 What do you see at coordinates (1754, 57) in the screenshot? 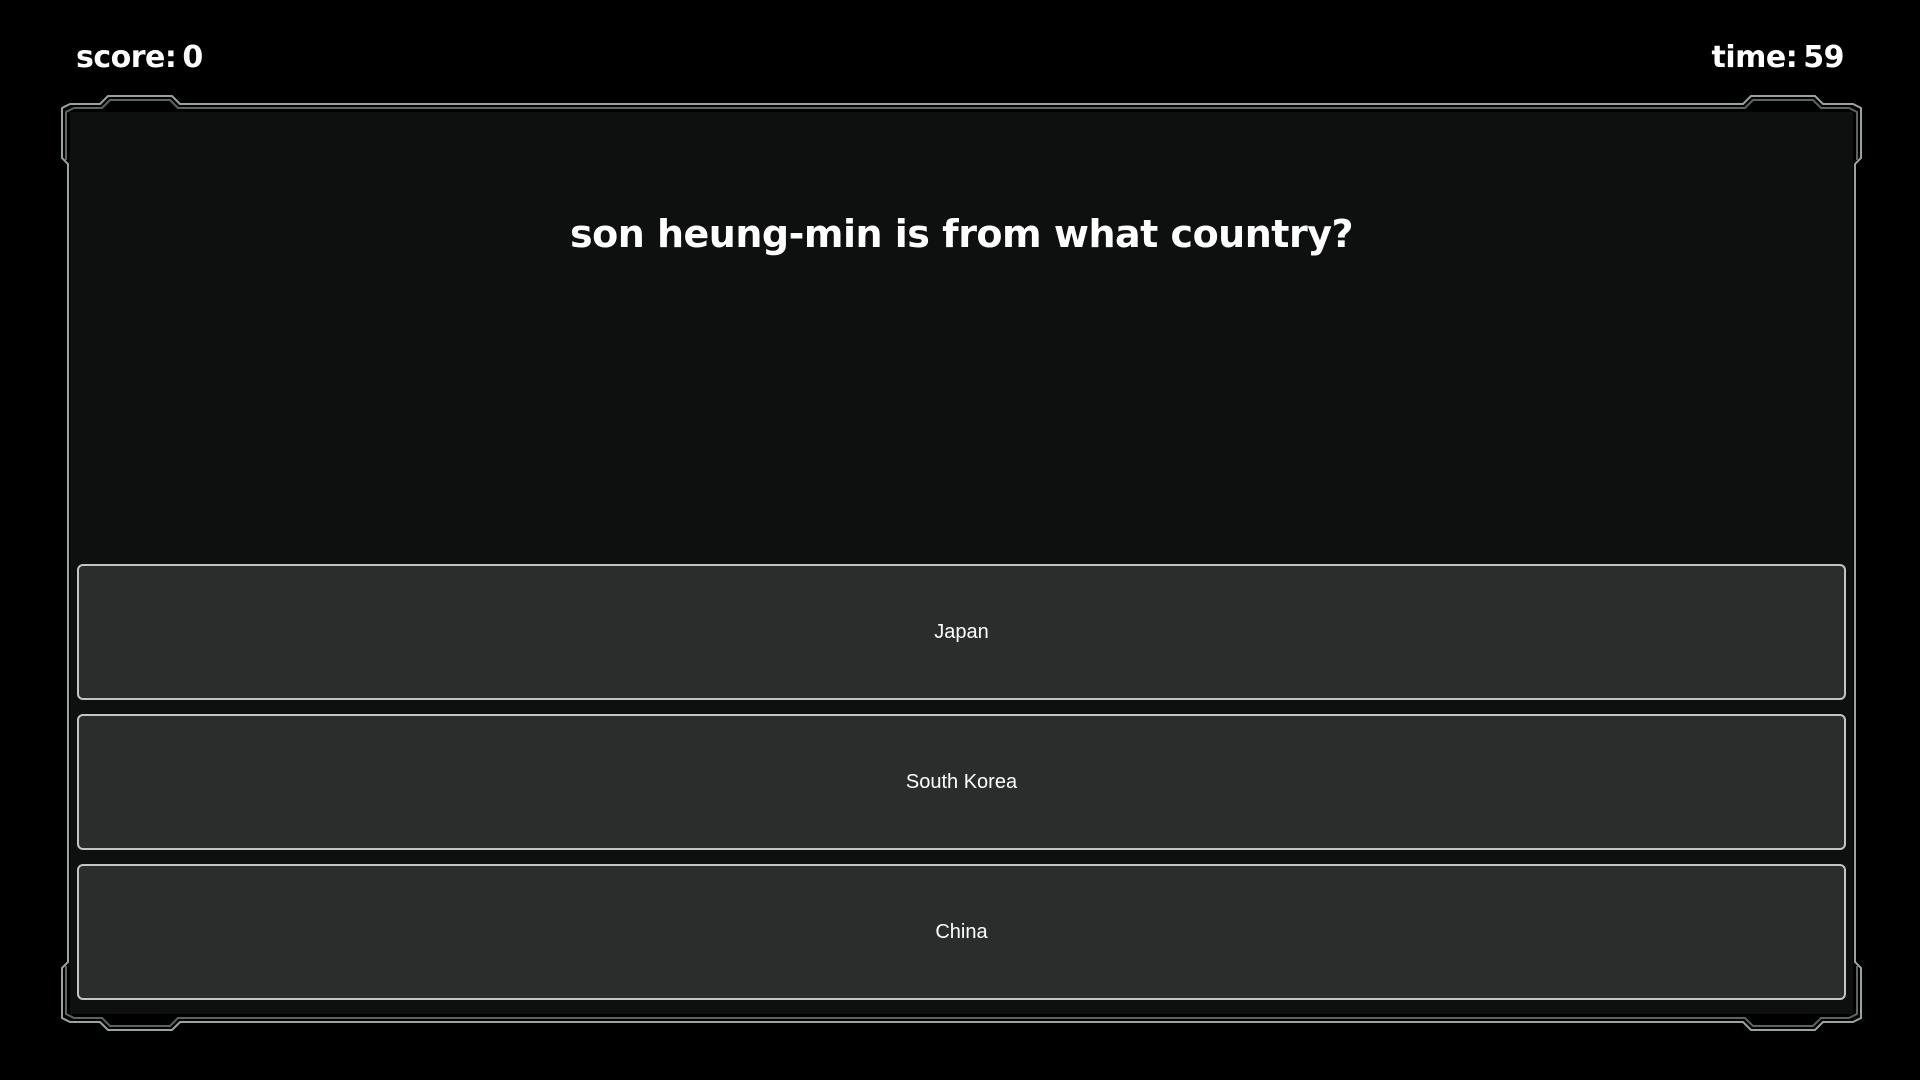
I see `time-label: time:` at bounding box center [1754, 57].